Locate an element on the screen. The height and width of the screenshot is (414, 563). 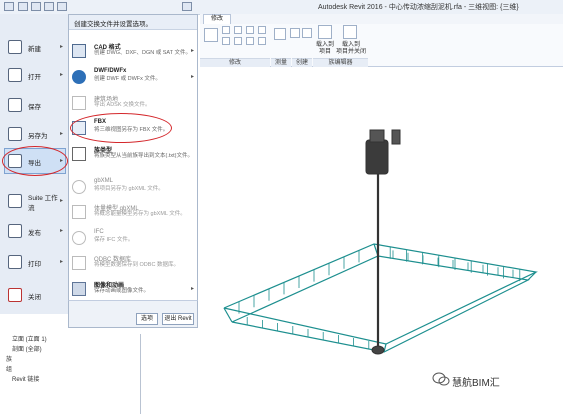
qat-open-icon is located at coordinates (23, 6).